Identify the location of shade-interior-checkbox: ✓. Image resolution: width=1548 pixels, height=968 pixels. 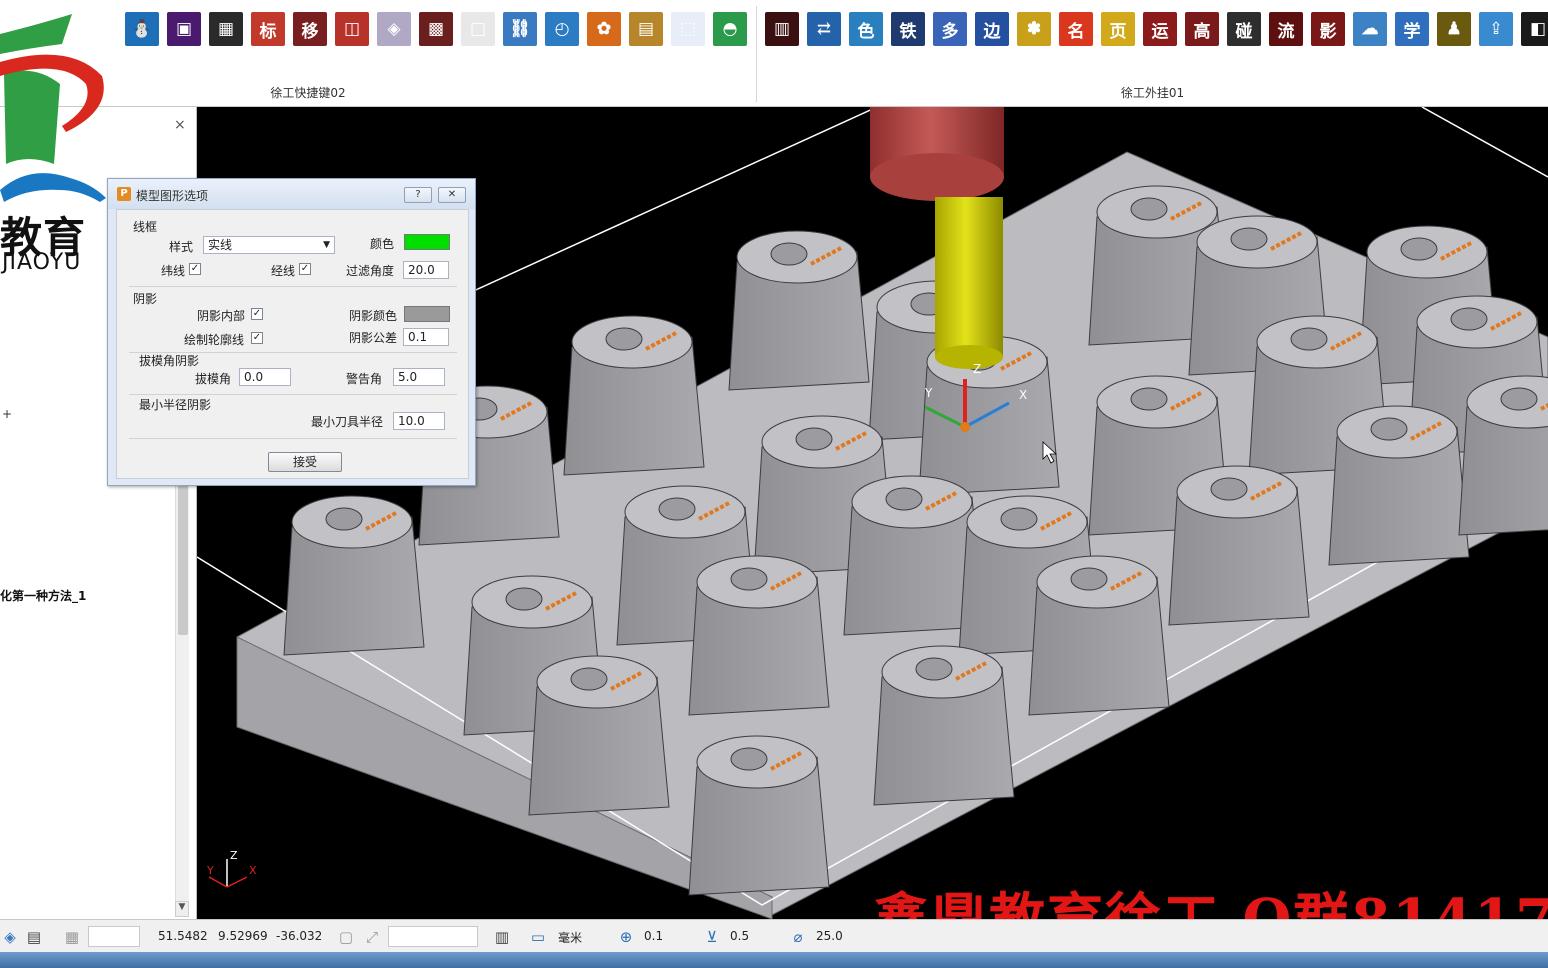
(257, 314).